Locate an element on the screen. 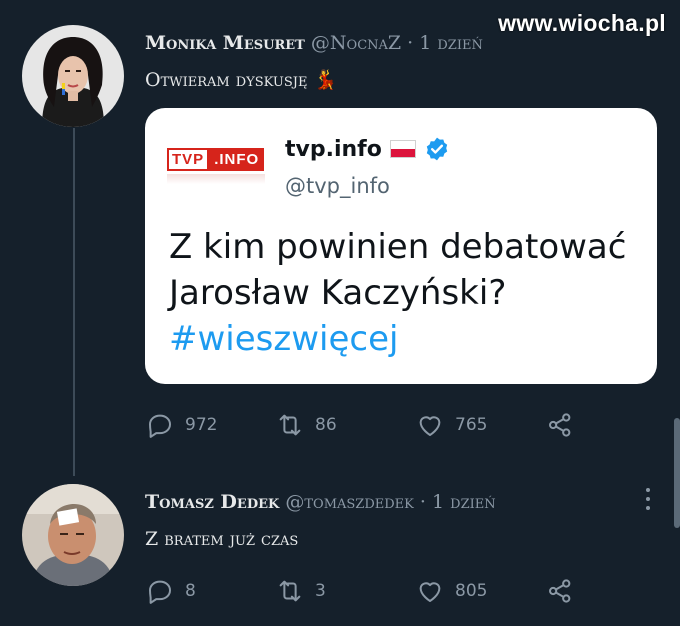  more-icon is located at coordinates (649, 499).